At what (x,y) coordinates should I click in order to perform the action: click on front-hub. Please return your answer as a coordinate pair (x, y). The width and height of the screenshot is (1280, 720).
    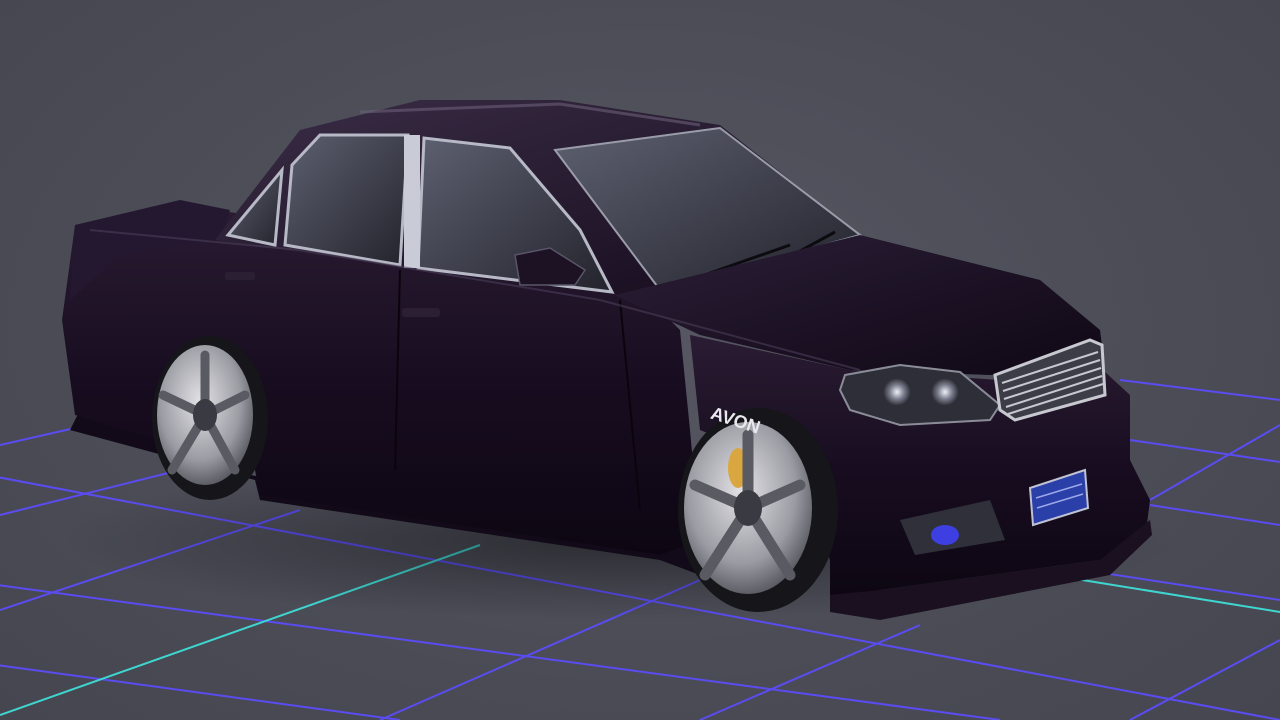
    Looking at the image, I should click on (748, 508).